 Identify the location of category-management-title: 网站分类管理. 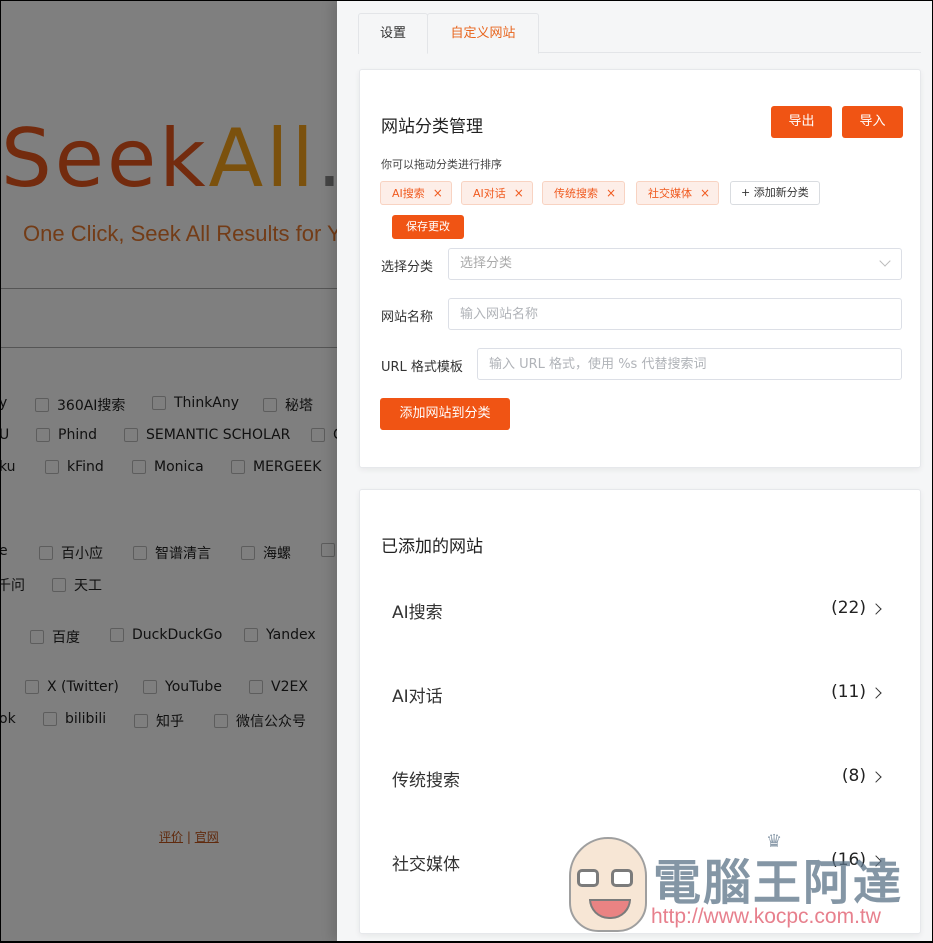
(432, 127).